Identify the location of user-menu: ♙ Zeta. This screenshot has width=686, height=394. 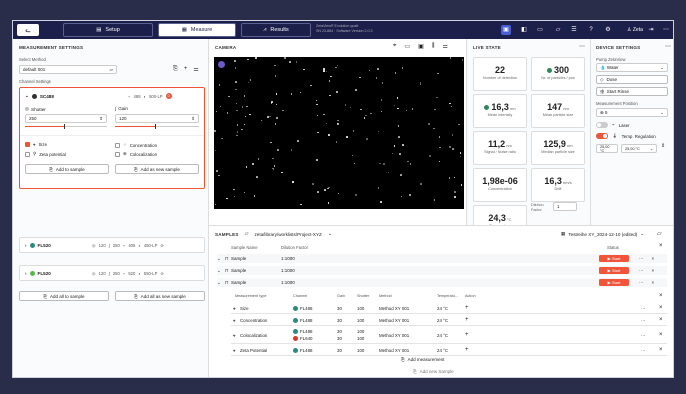
(635, 30).